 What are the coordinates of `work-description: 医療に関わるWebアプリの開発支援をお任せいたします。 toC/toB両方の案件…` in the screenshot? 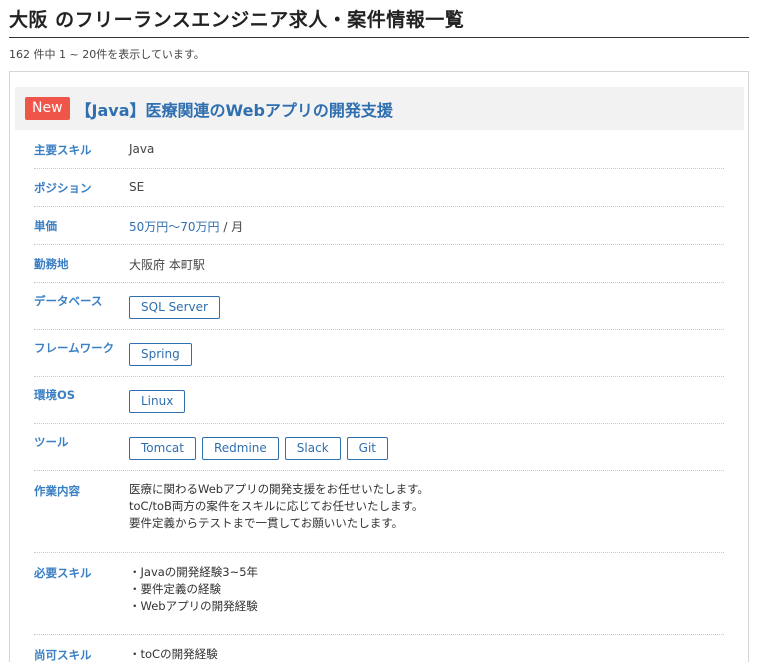 It's located at (279, 506).